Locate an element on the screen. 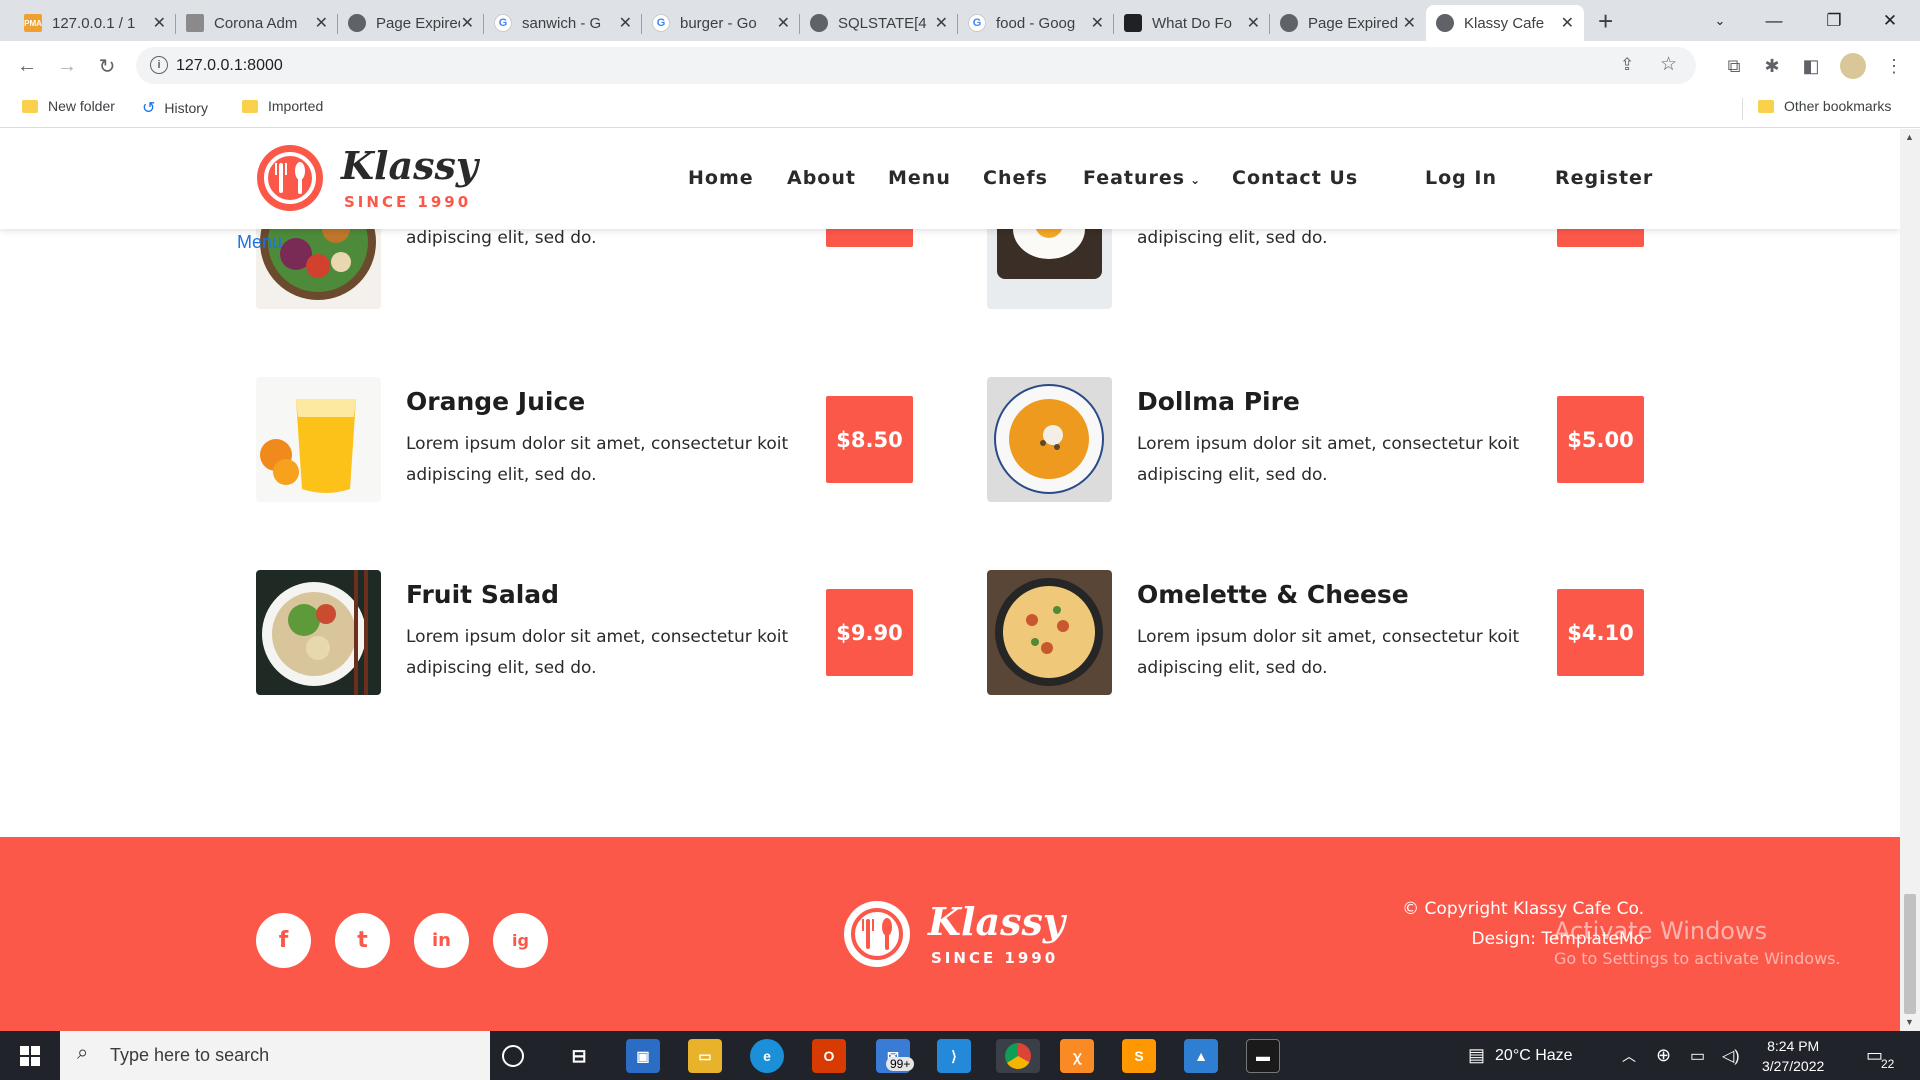  scroll-down-icon: ▼ is located at coordinates (1909, 1022).